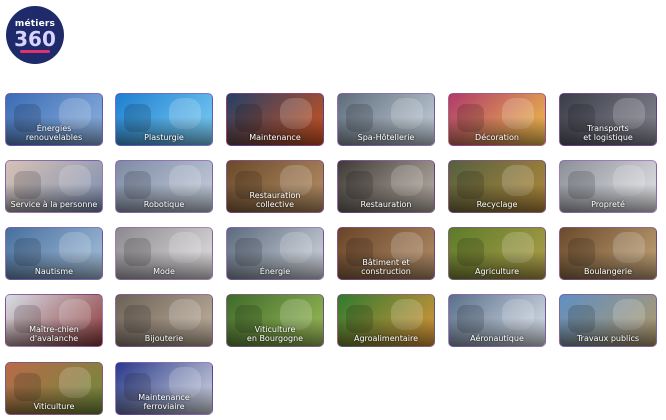 The height and width of the screenshot is (420, 666). I want to click on tile-label: Recyclage, so click(497, 204).